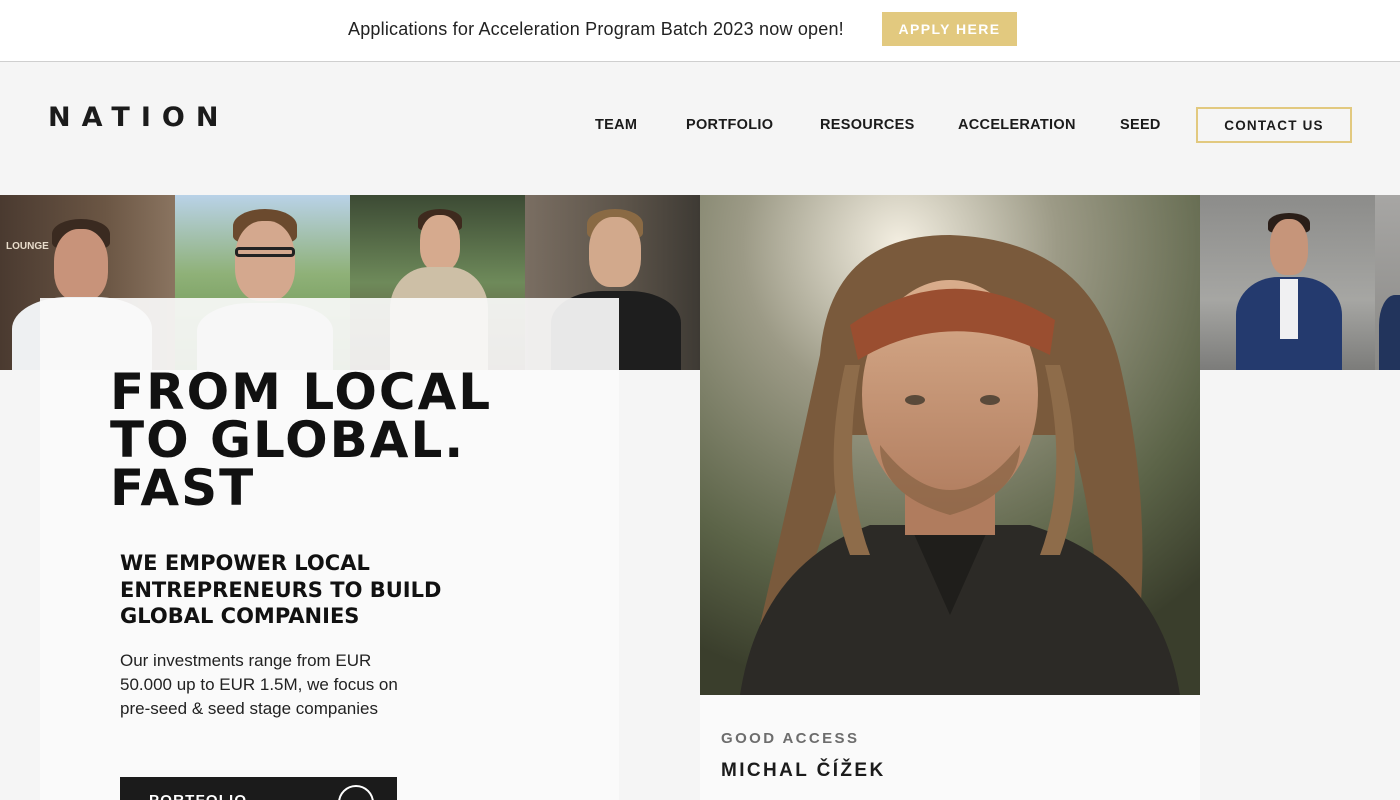 Image resolution: width=1400 pixels, height=800 pixels. What do you see at coordinates (1140, 125) in the screenshot?
I see `nav-item-seed: SEED` at bounding box center [1140, 125].